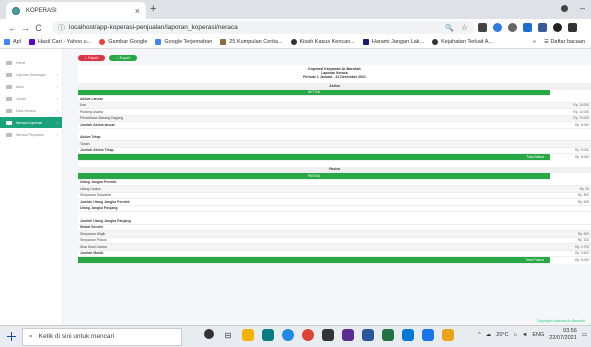  Describe the element at coordinates (308, 335) in the screenshot. I see `chrome-icon` at that location.